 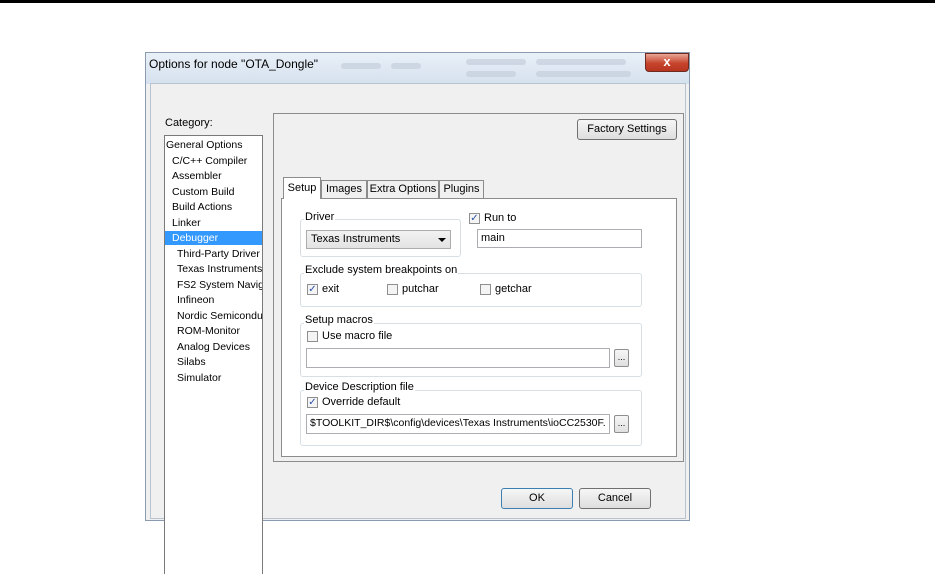 What do you see at coordinates (209, 161) in the screenshot?
I see `category-item-c-compiler: C/C++ Compiler` at bounding box center [209, 161].